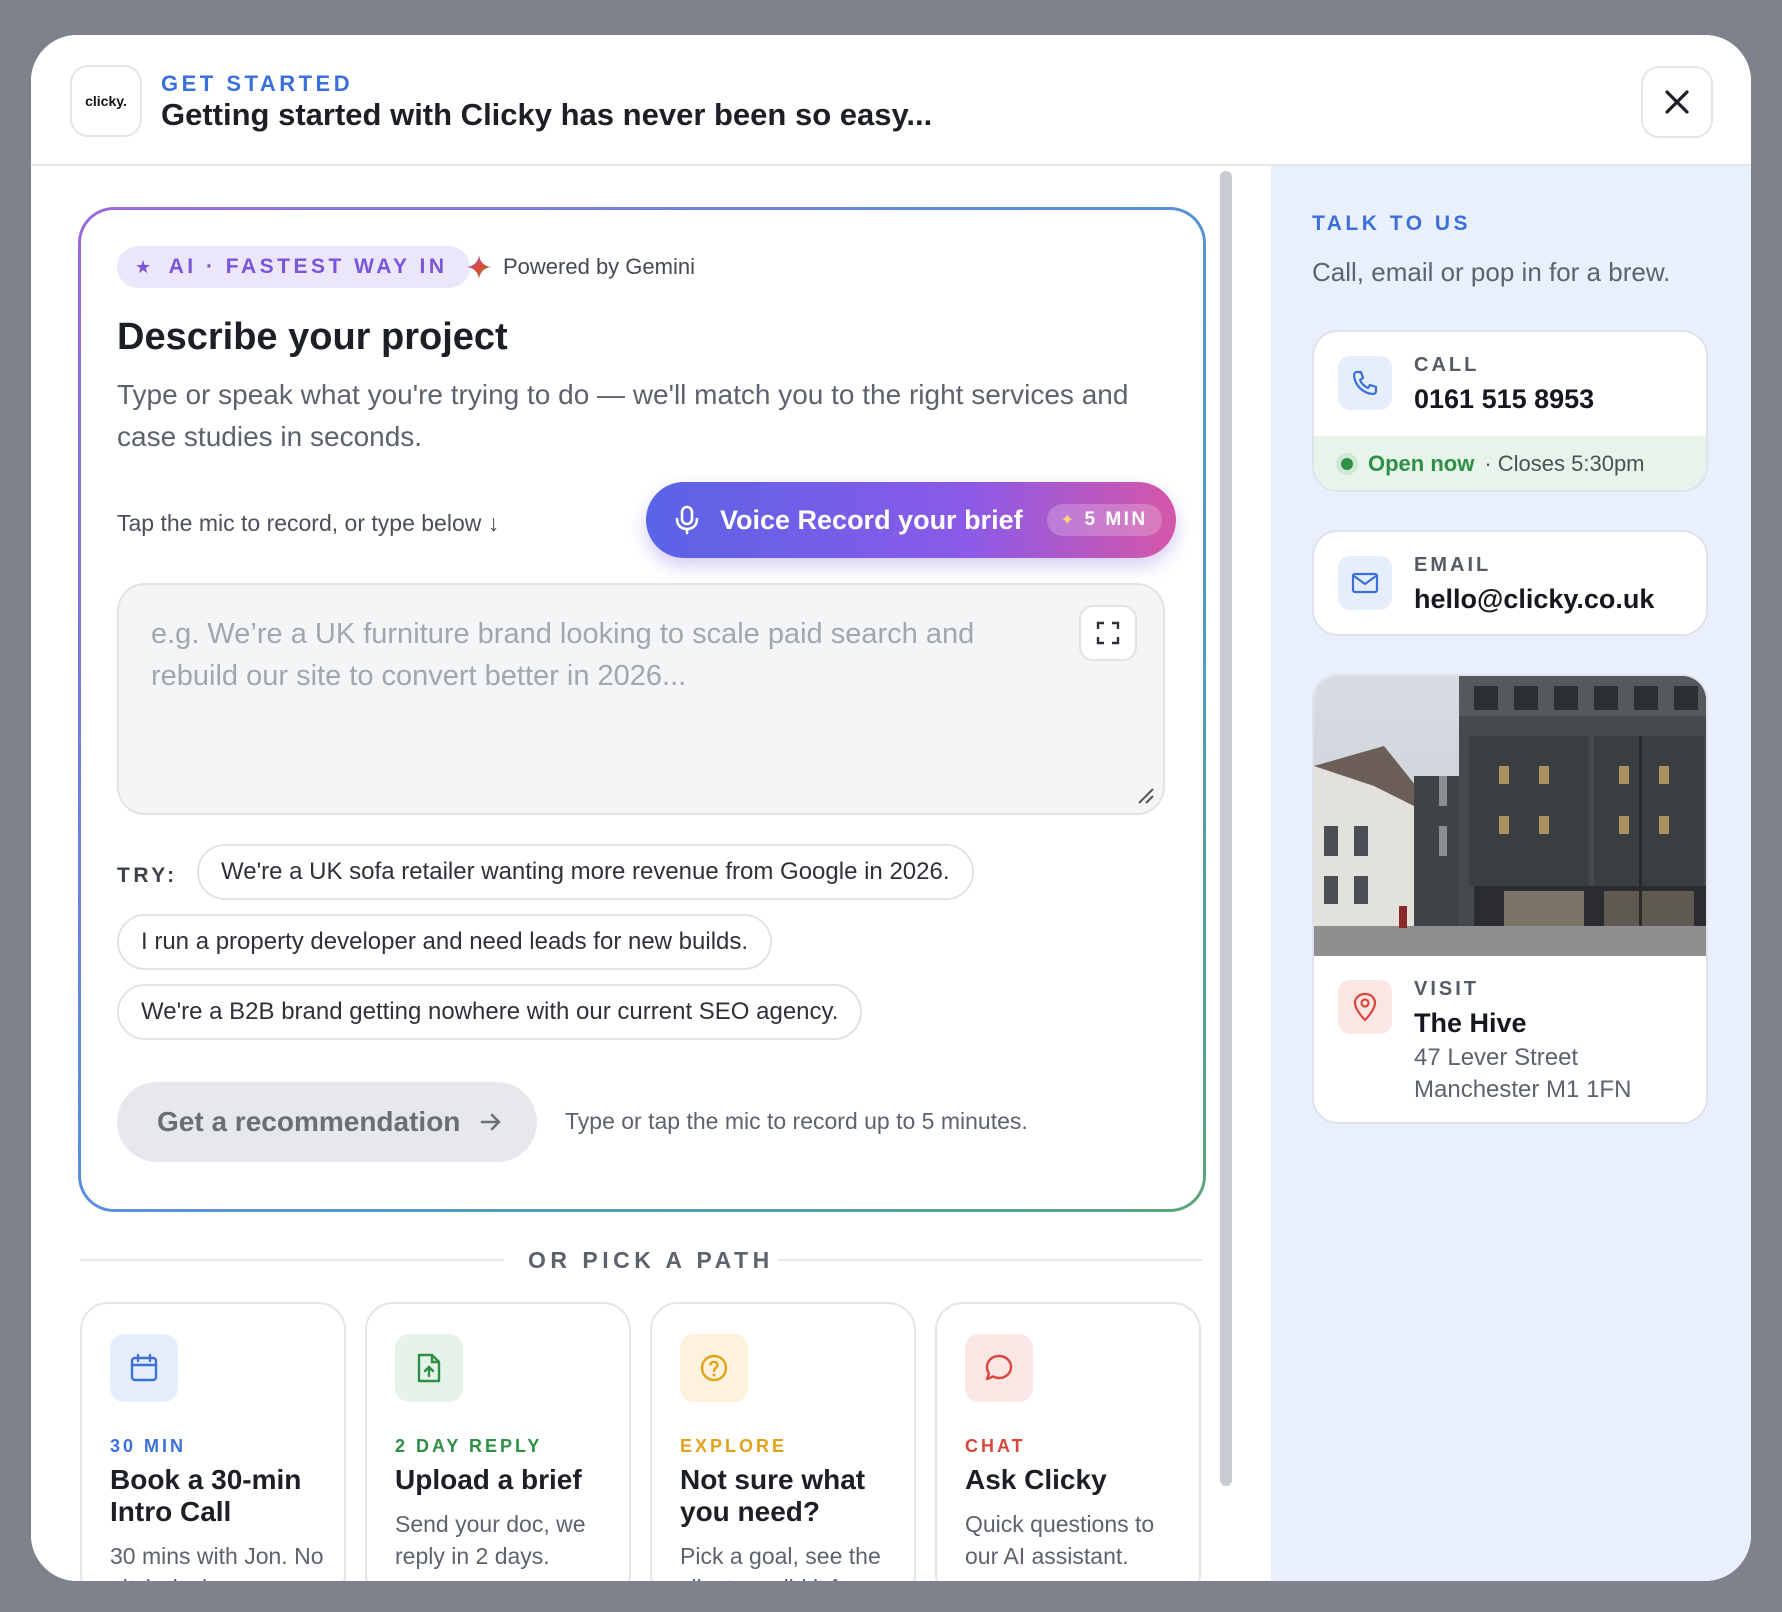 This screenshot has height=1612, width=1782. Describe the element at coordinates (1504, 399) in the screenshot. I see `phone-number: 0161 515 8953` at that location.